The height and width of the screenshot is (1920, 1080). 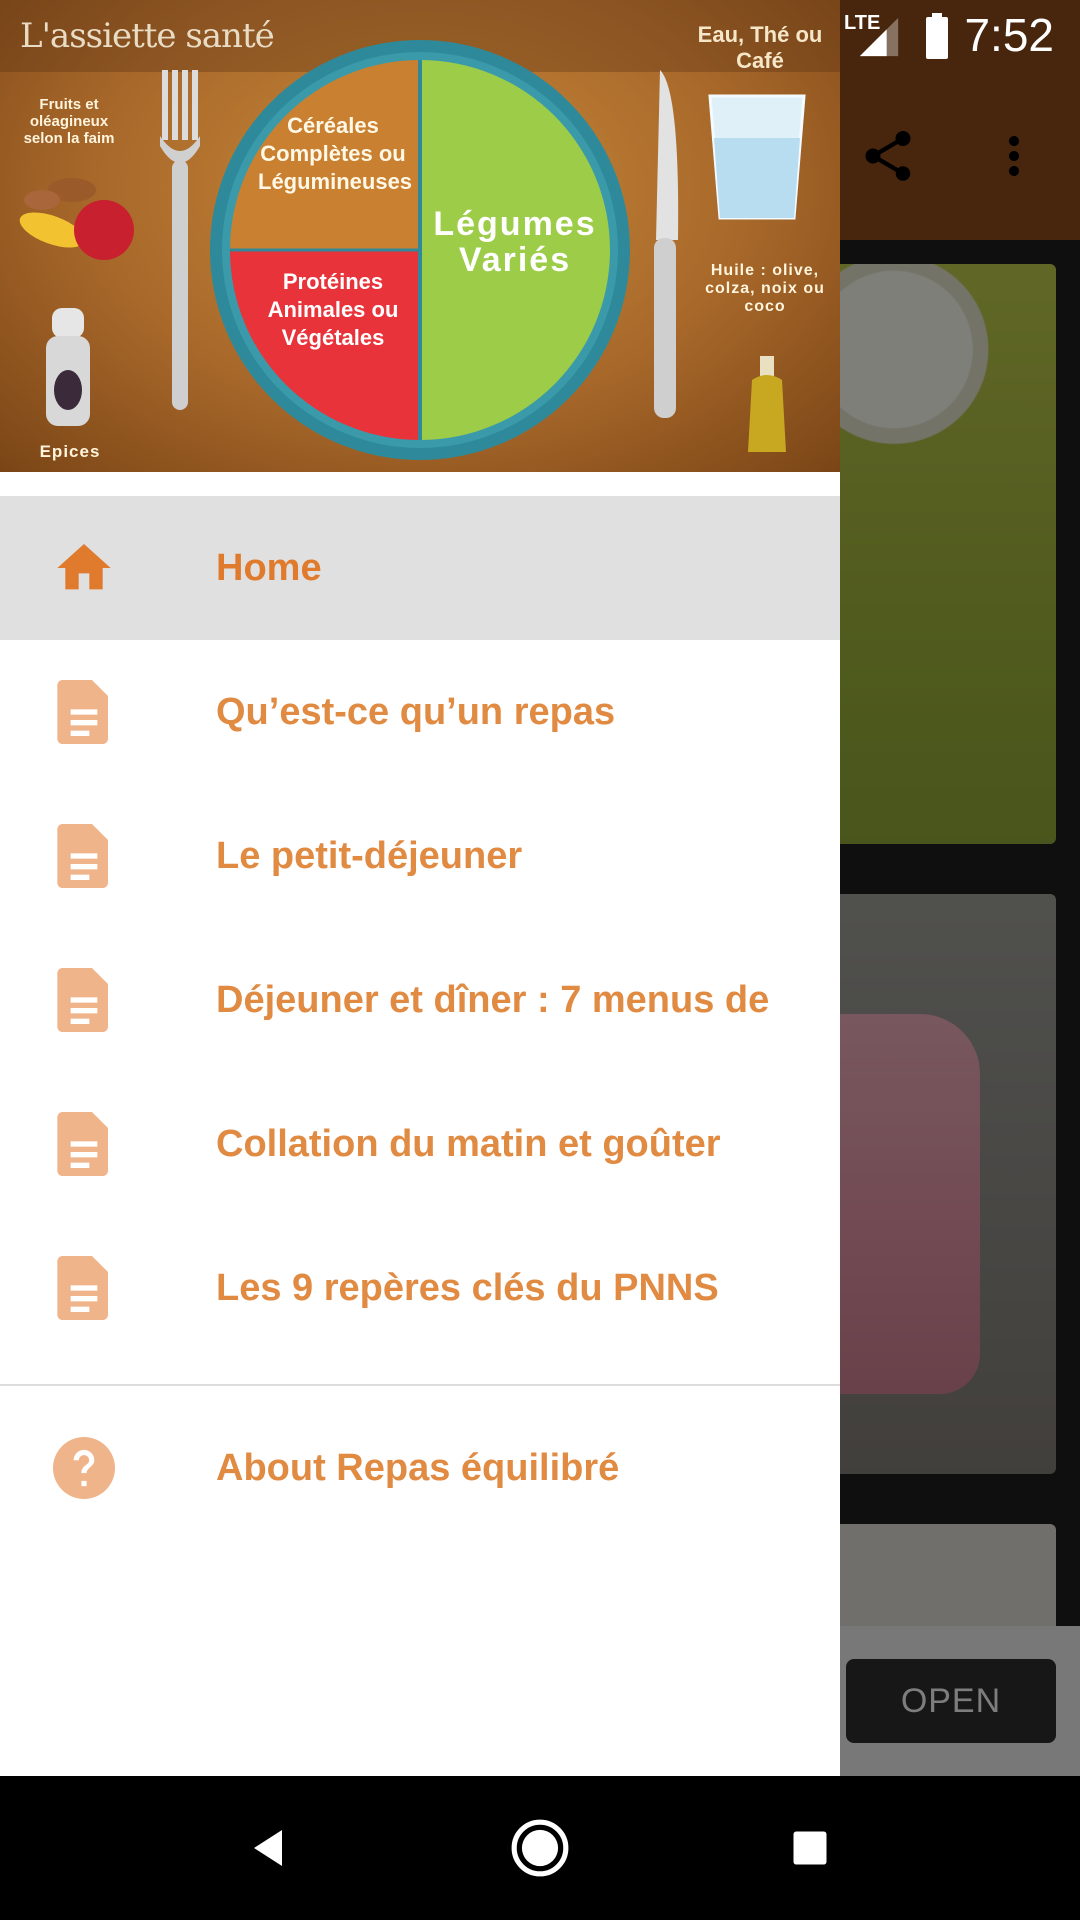 I want to click on drawer-item-dejeuner-diner: Déjeuner et dîner : 7 menus de, so click(x=420, y=1000).